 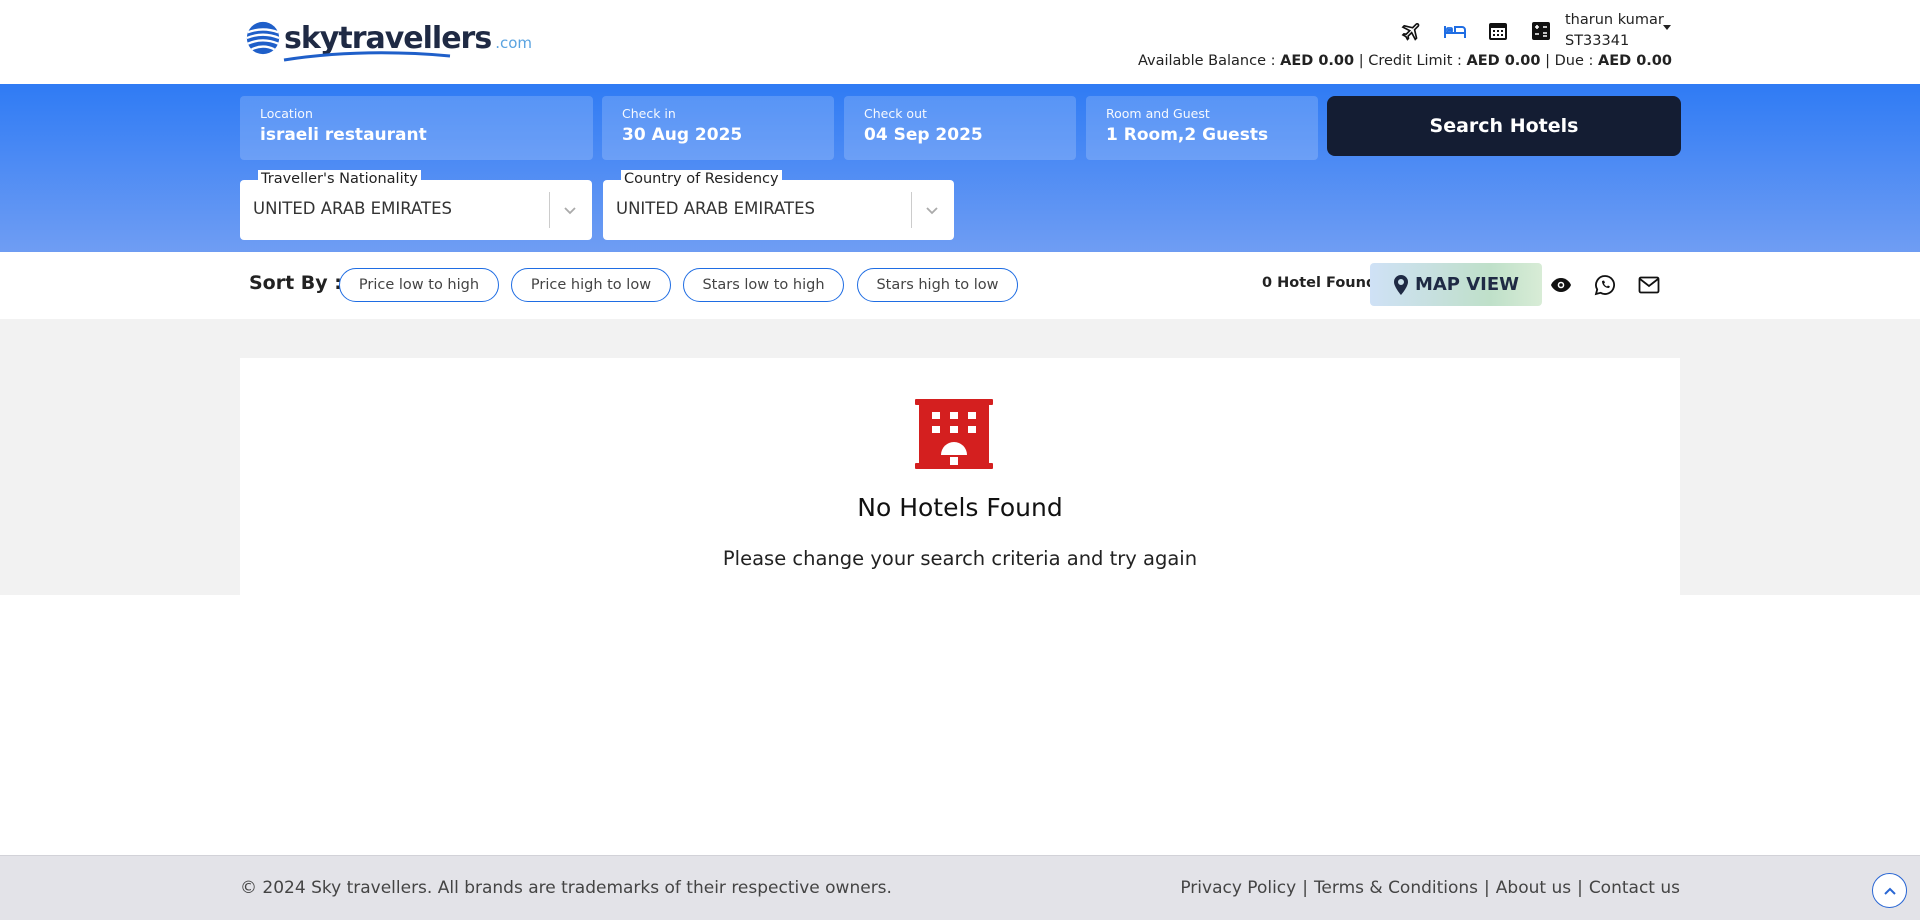 I want to click on no-results-title: No Hotels Found, so click(x=960, y=507).